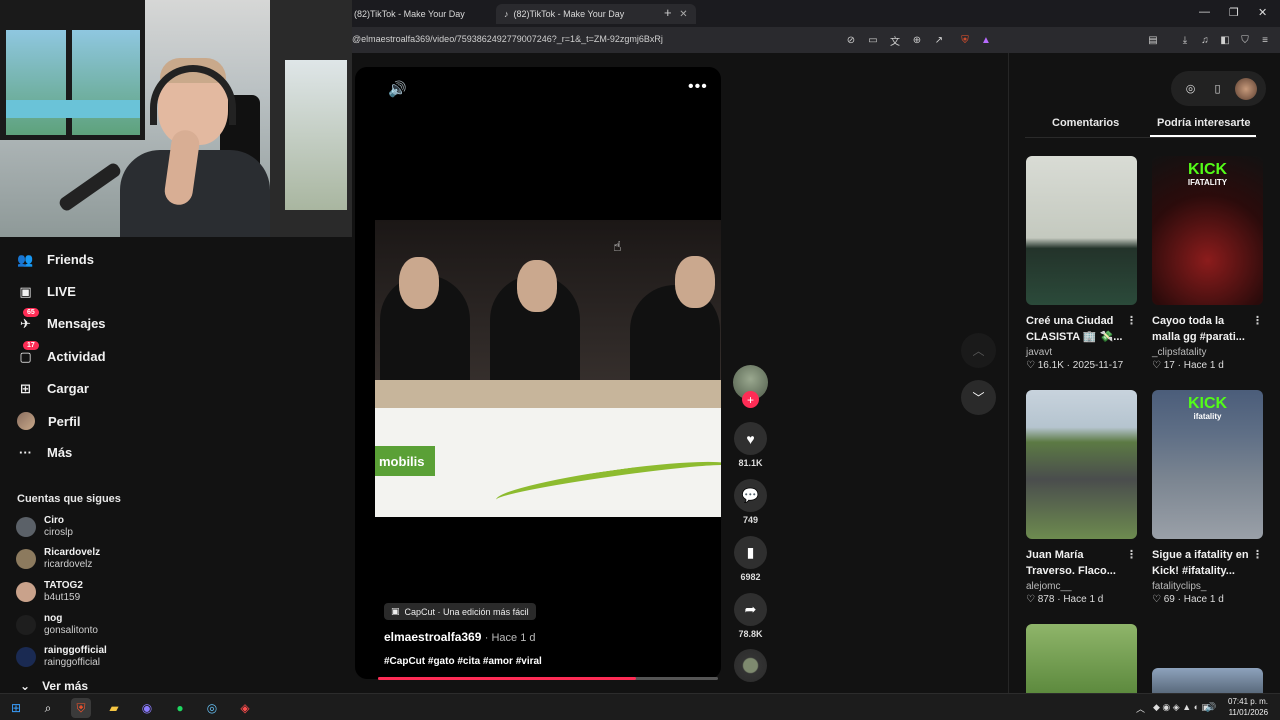 This screenshot has width=1280, height=720. I want to click on following-item: Ciro ciroslp, so click(44, 527).